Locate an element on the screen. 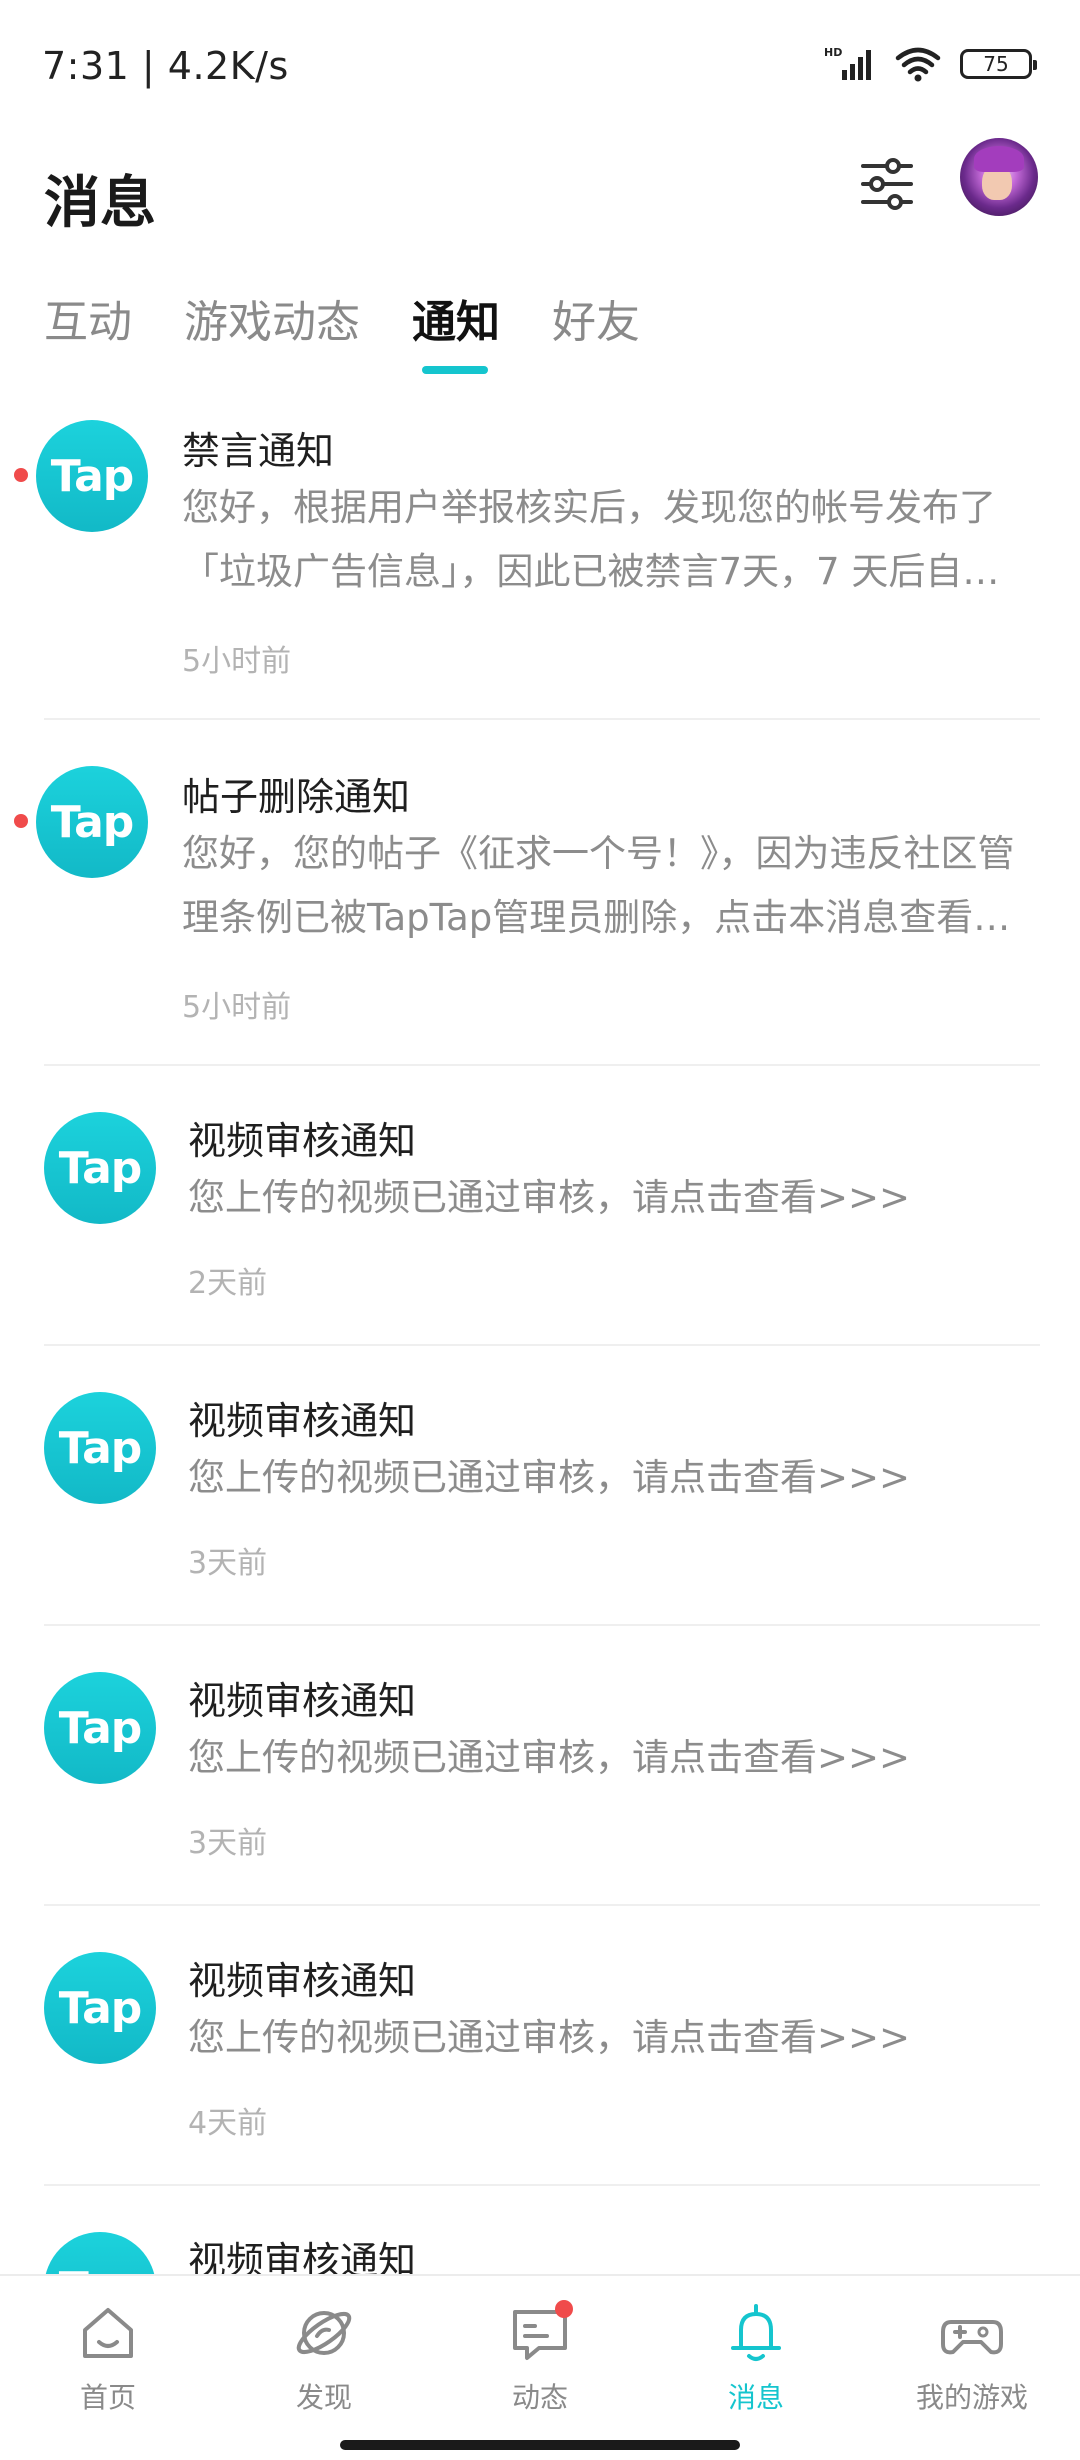 The width and height of the screenshot is (1080, 2460). home-icon is located at coordinates (108, 2333).